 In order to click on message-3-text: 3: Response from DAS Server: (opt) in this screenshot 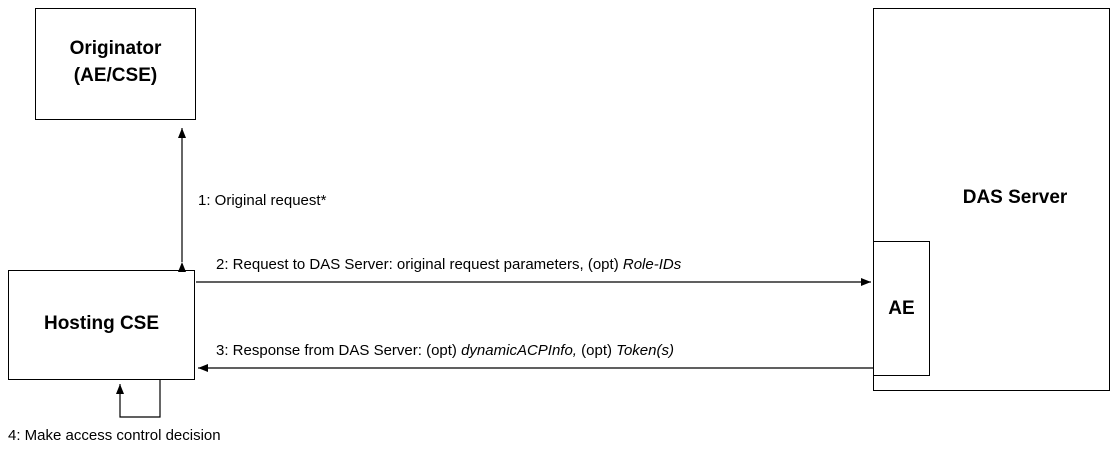, I will do `click(339, 350)`.